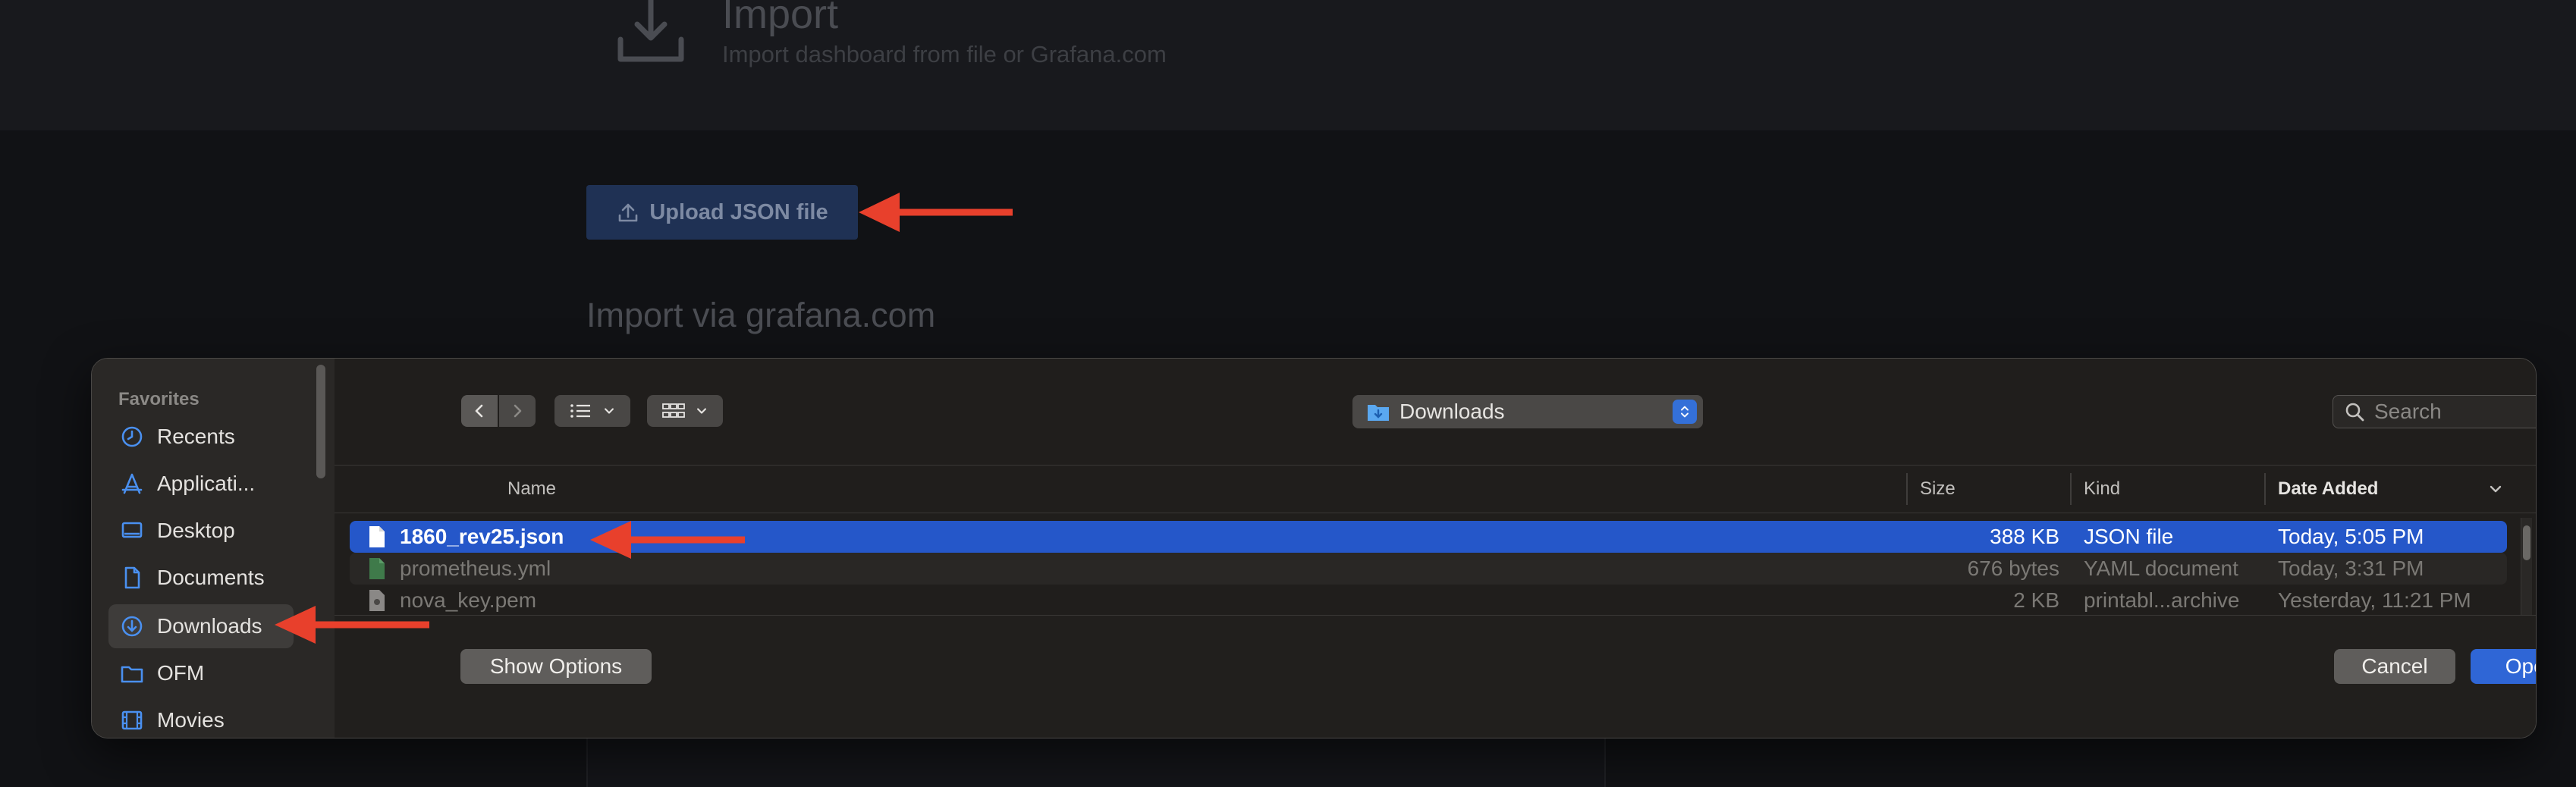 The width and height of the screenshot is (2576, 787). I want to click on sidebar-item-label: Documents, so click(211, 577).